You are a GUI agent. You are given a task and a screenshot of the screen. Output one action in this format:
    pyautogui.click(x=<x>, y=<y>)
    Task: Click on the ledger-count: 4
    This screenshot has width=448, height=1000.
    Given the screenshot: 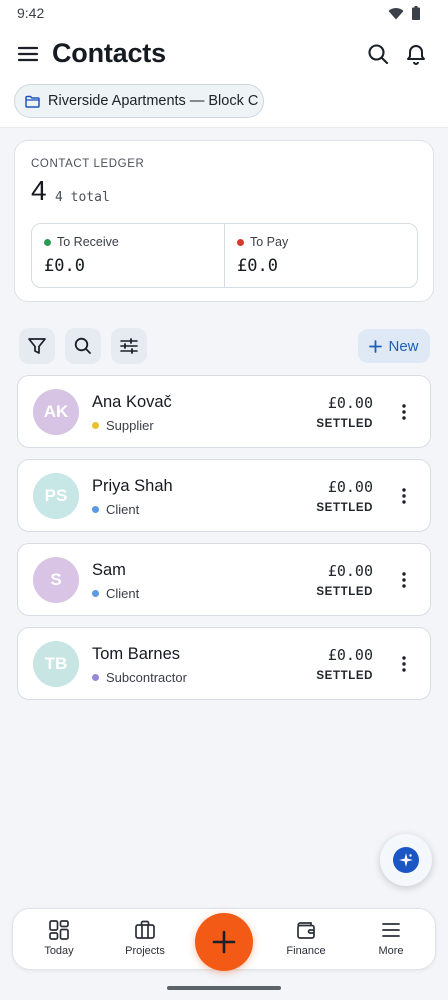 What is the action you would take?
    pyautogui.click(x=39, y=190)
    